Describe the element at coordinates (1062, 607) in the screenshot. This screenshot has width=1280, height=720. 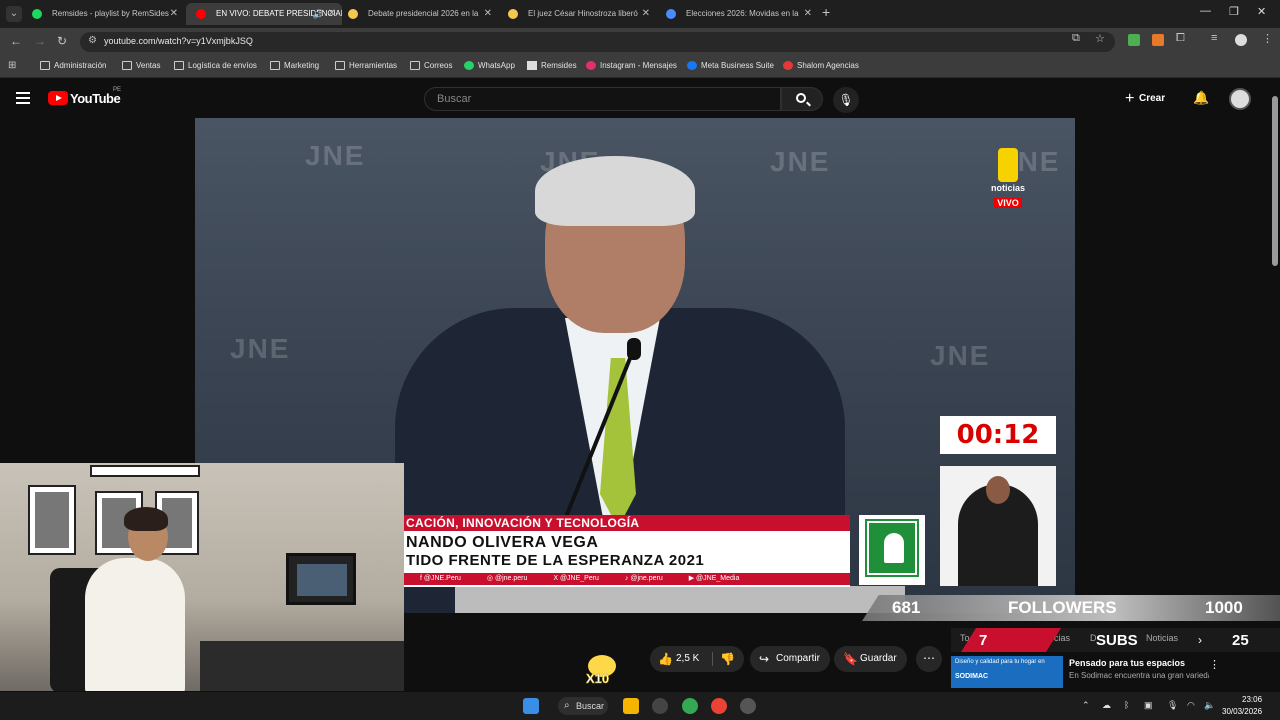
I see `followers-label: FOLLOWERS` at that location.